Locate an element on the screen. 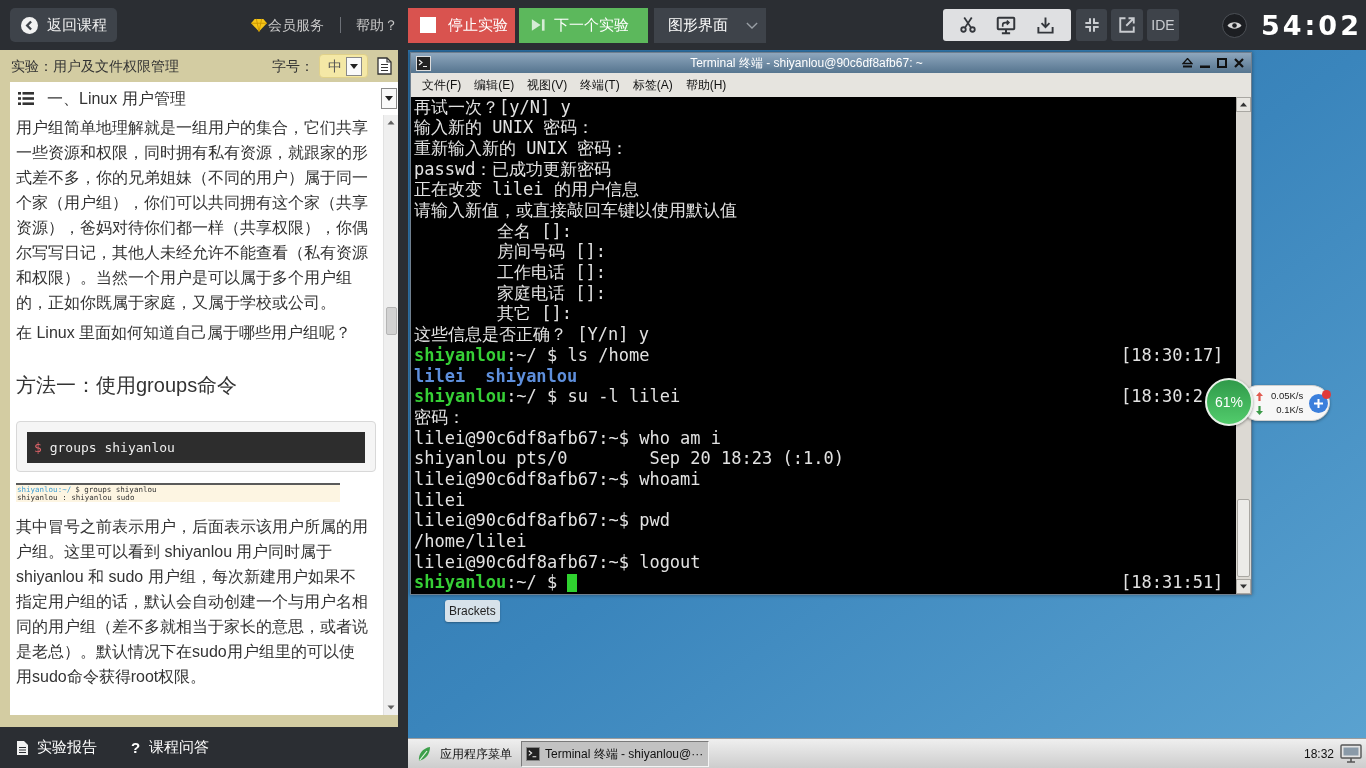  section-heading: 方法一：使用groups命令 is located at coordinates (127, 385).